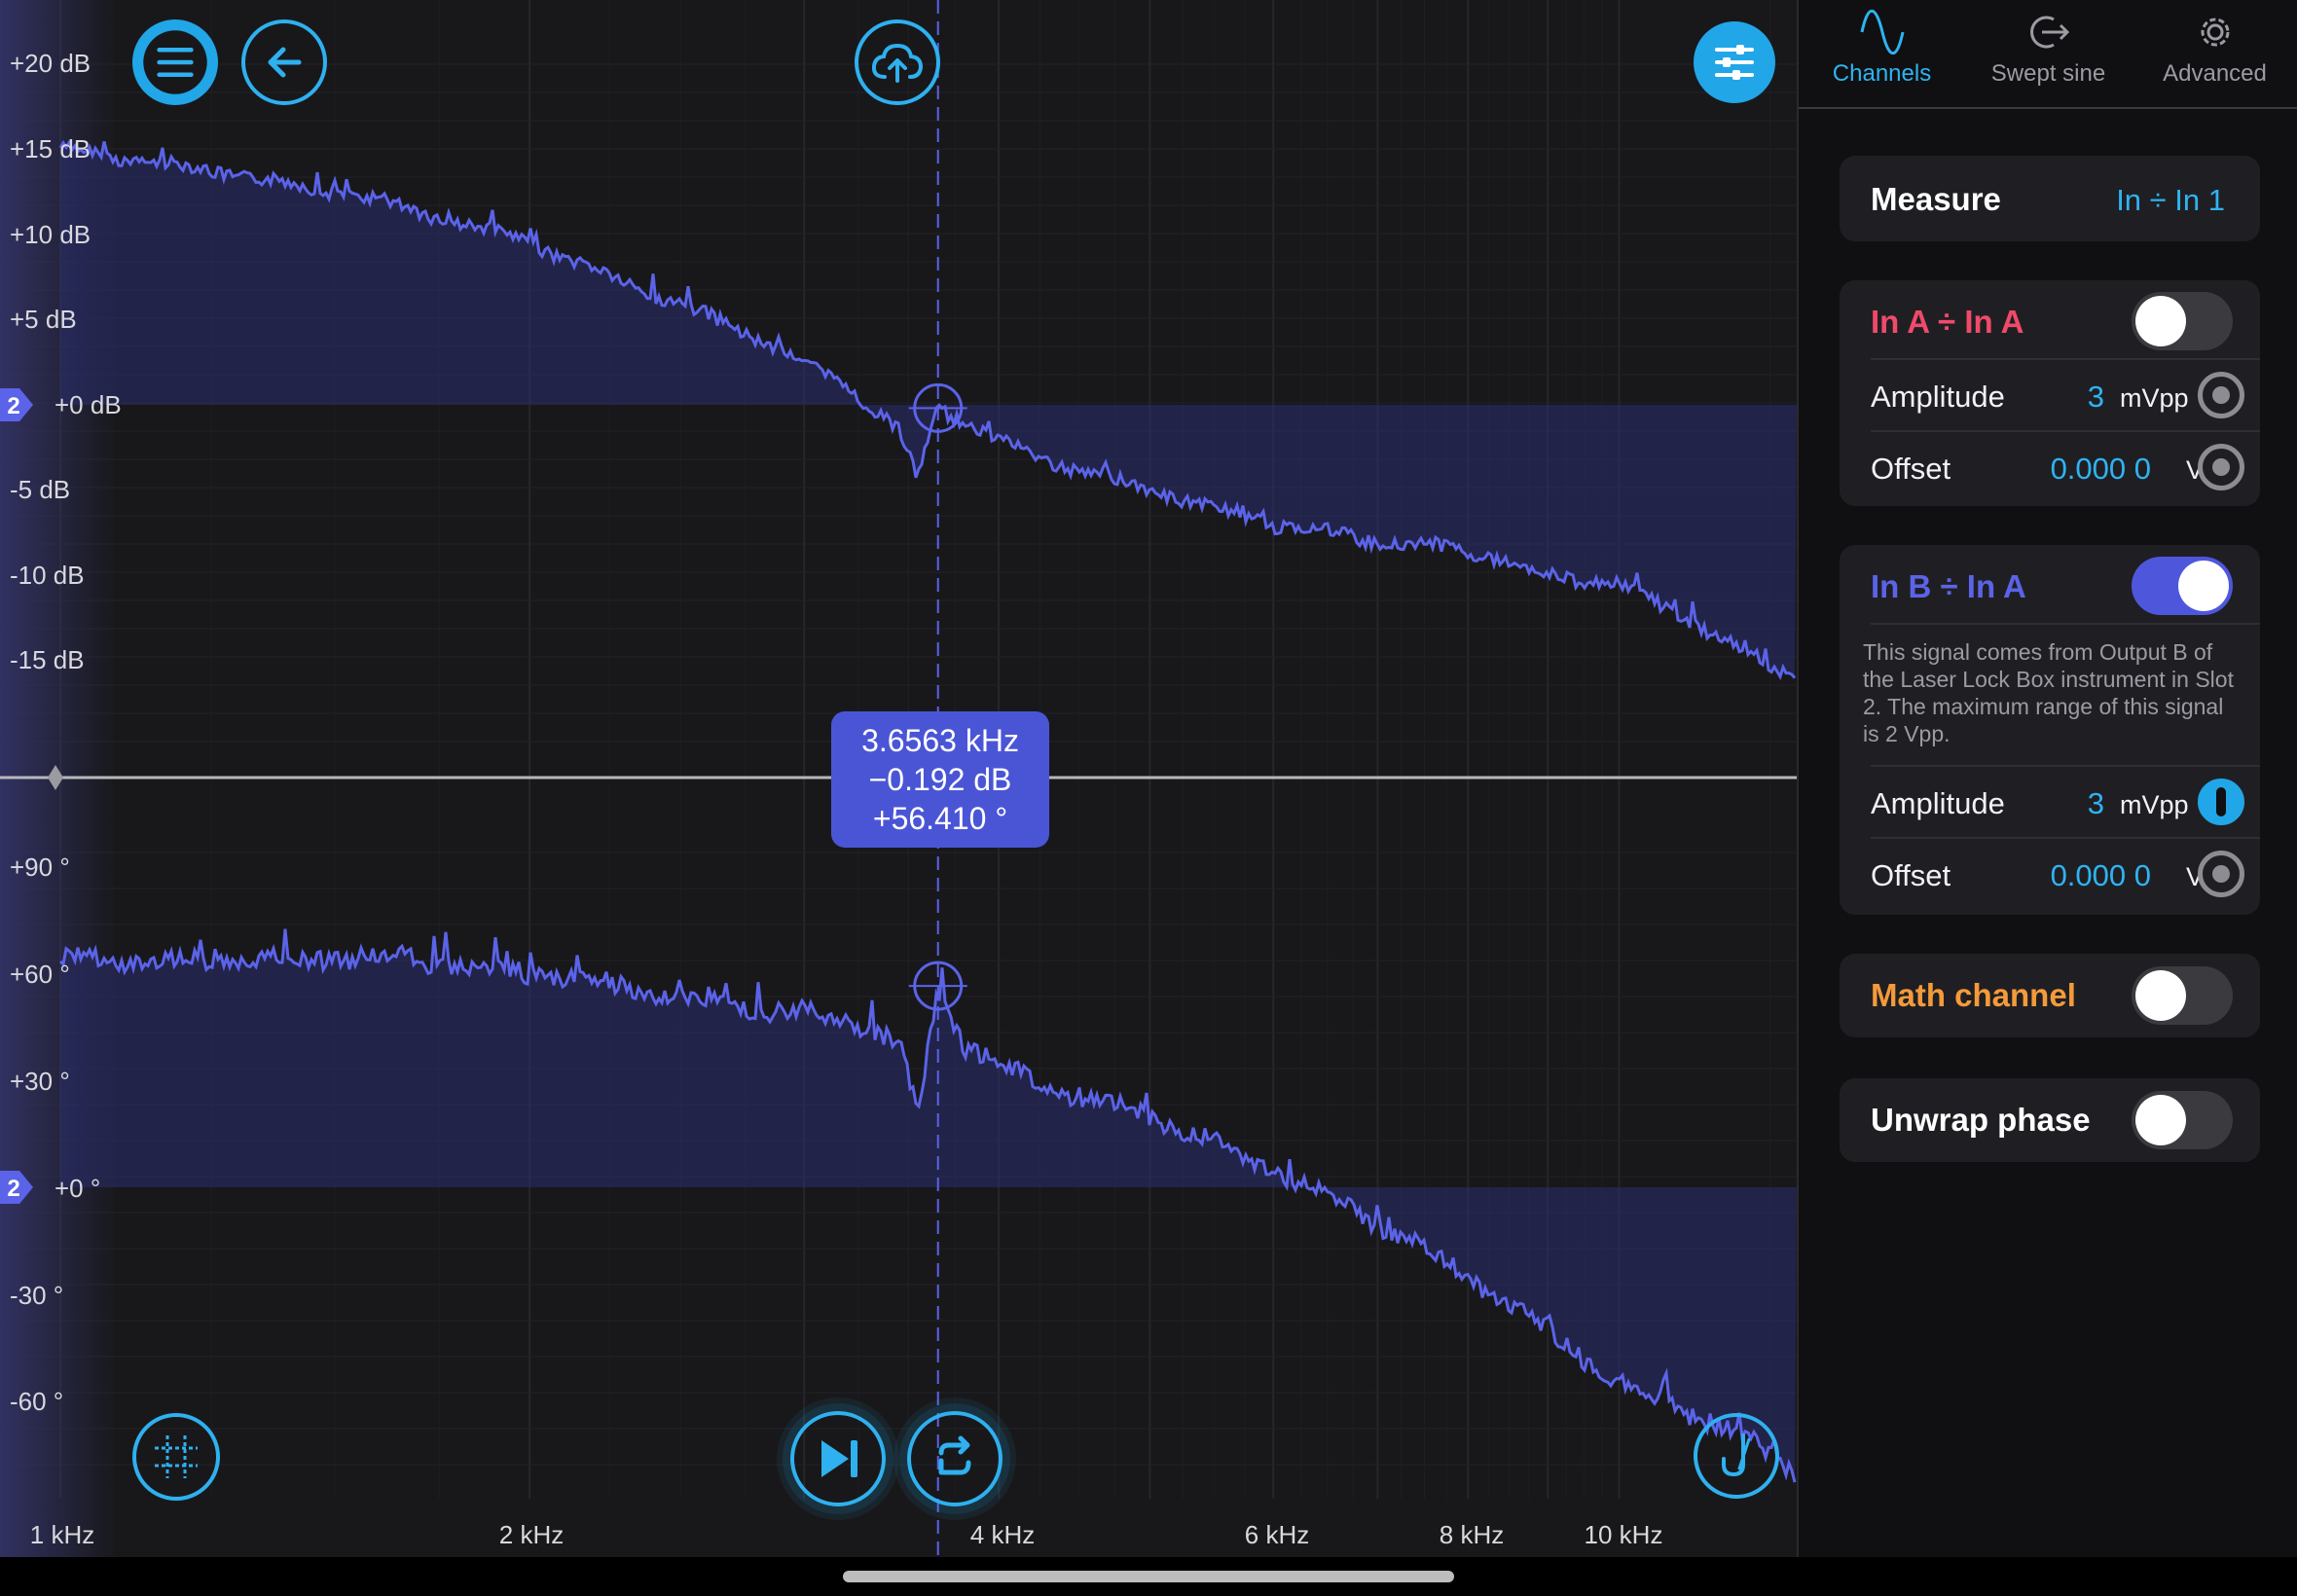  I want to click on cursor-magnitude: −0.192 dB, so click(940, 779).